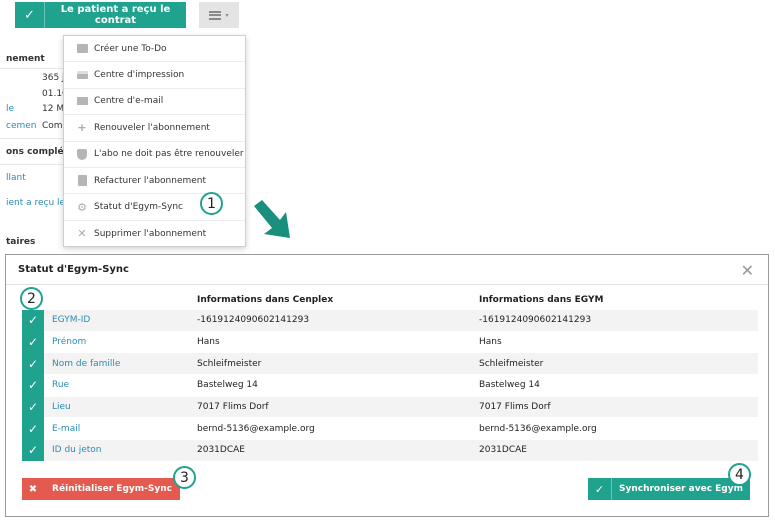  I want to click on menu-item-do-not-renew: L'abo ne doit pas être renouveler, so click(154, 155).